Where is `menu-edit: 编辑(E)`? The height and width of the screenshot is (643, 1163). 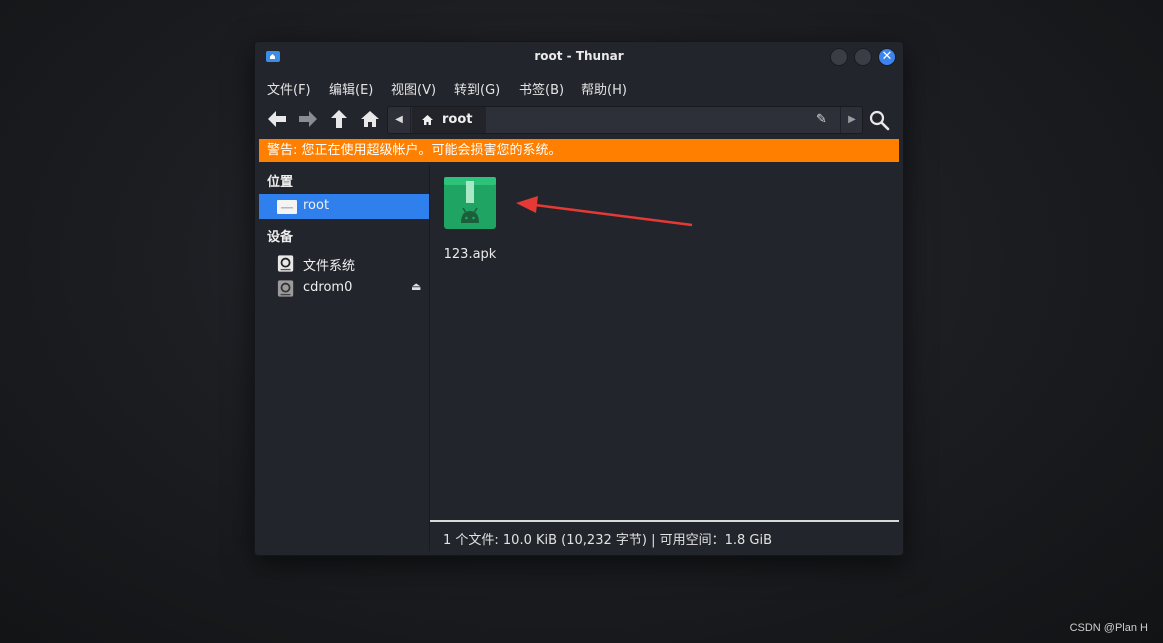
menu-edit: 编辑(E) is located at coordinates (351, 88).